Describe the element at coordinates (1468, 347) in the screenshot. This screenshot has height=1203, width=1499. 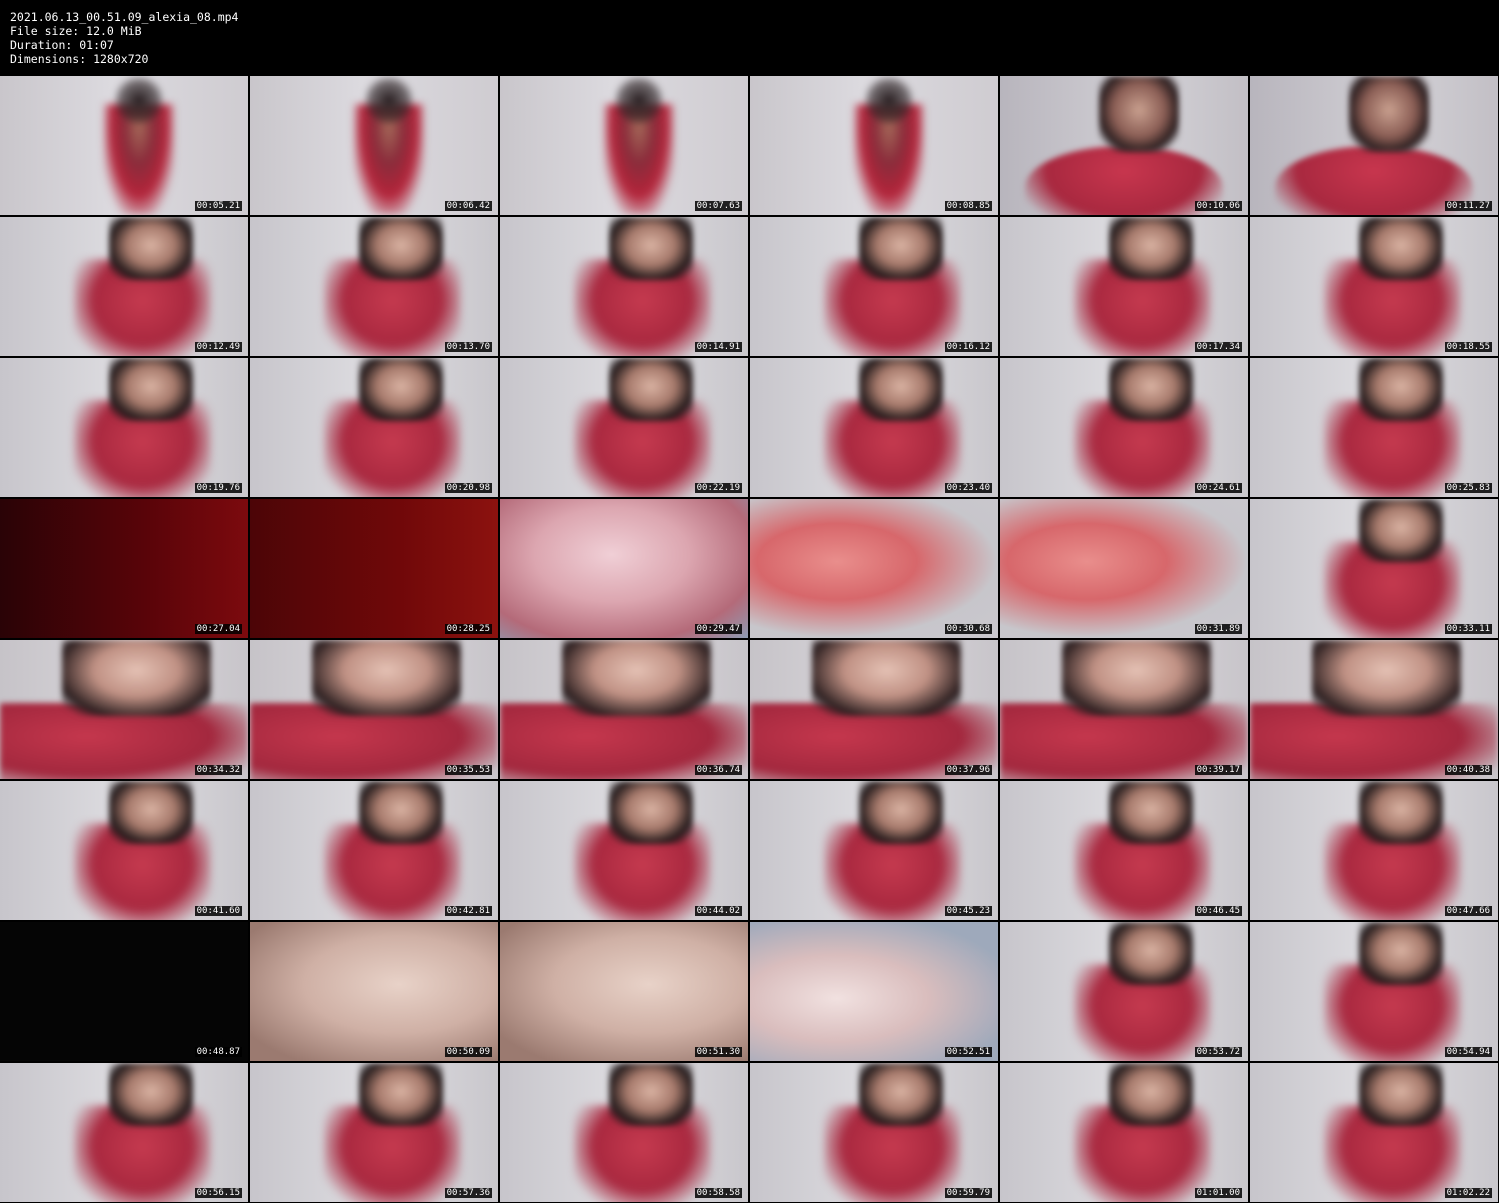
I see `thumbnail-timestamp: 00:18.55` at that location.